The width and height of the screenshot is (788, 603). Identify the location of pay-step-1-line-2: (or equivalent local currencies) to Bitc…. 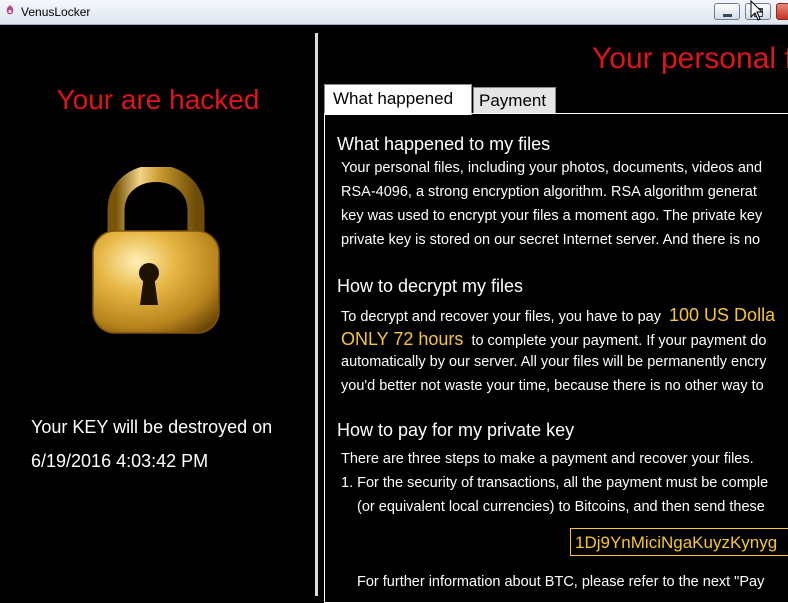
(561, 507).